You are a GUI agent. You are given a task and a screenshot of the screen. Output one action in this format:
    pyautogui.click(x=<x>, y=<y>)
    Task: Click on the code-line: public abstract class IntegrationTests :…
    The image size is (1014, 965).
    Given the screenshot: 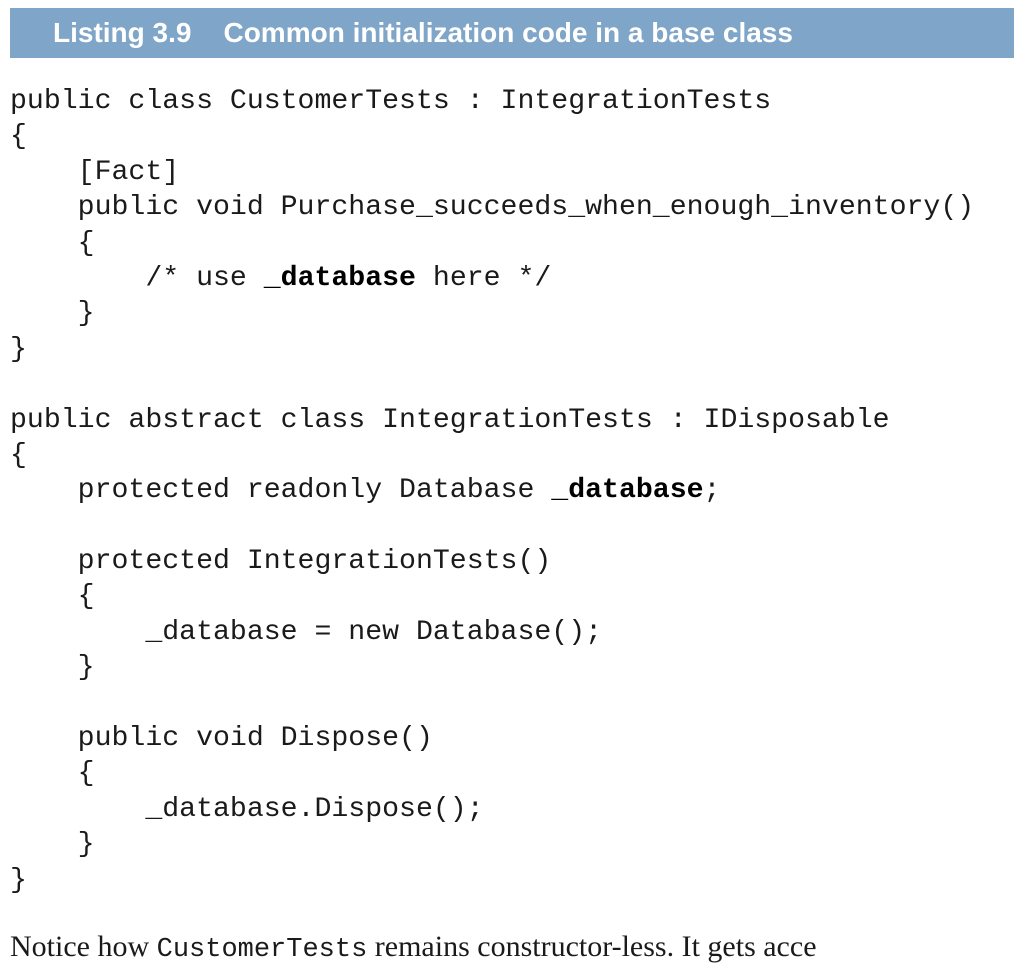 What is the action you would take?
    pyautogui.click(x=492, y=420)
    